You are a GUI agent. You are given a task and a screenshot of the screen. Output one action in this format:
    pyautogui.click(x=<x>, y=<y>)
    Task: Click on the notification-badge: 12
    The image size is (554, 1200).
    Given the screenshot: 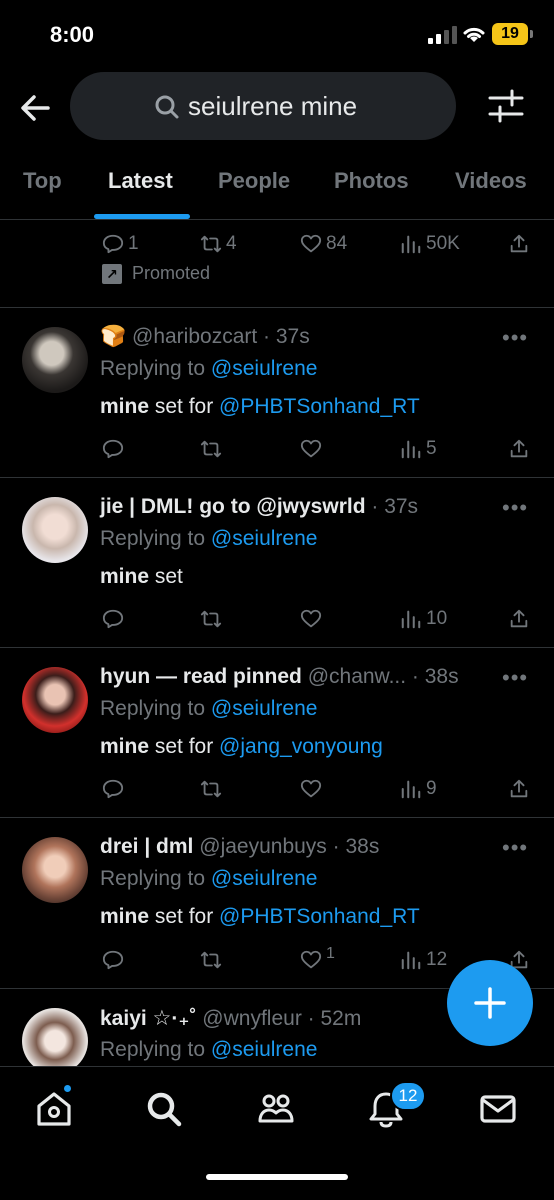 What is the action you would take?
    pyautogui.click(x=408, y=1096)
    